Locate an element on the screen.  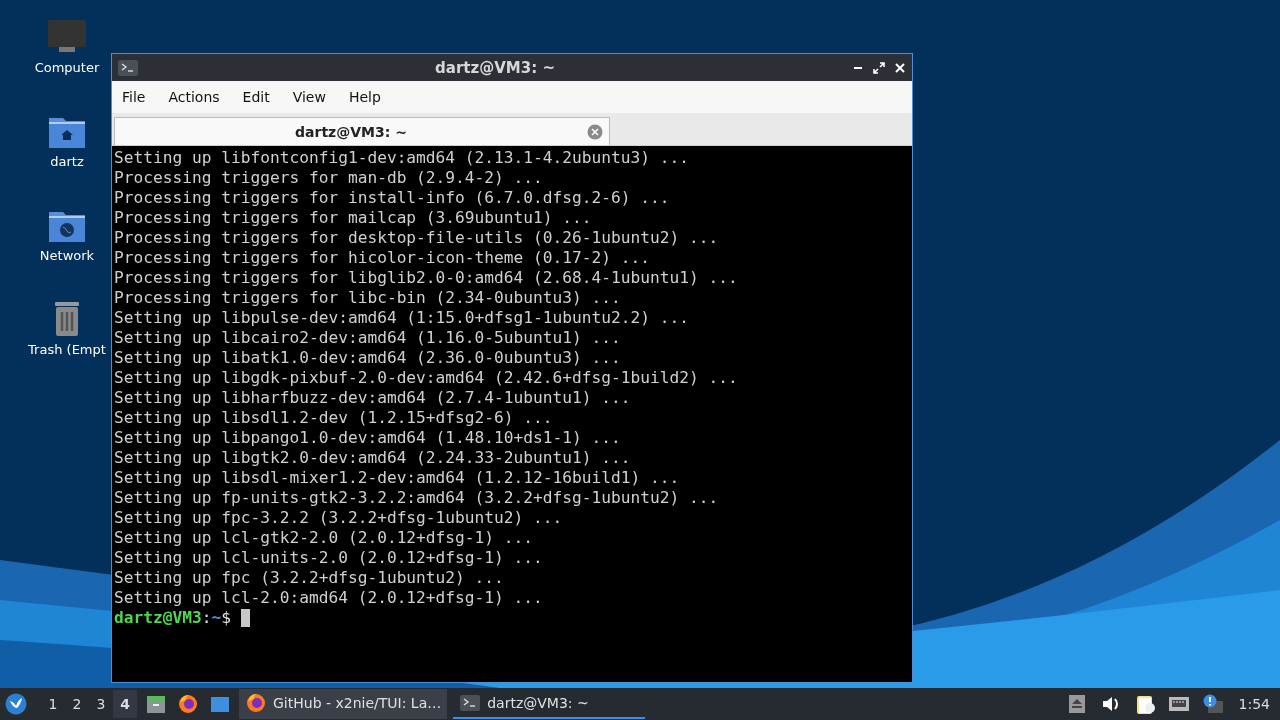
icon-label: Trash (Empt is located at coordinates (67, 349).